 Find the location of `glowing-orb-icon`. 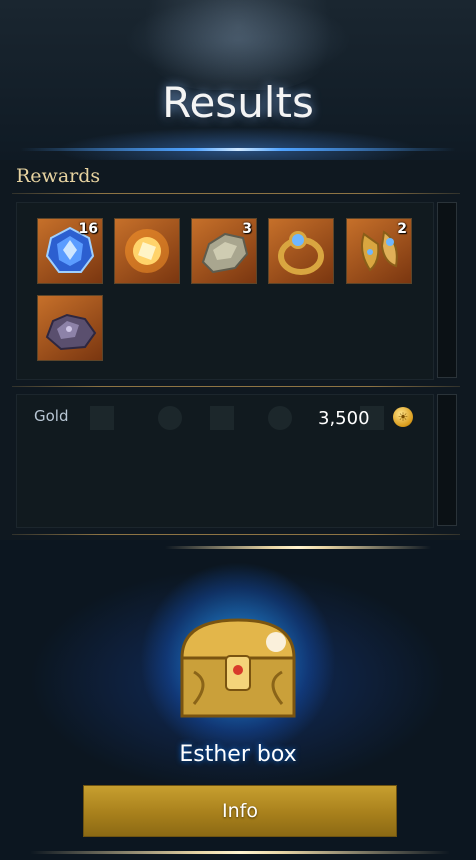

glowing-orb-icon is located at coordinates (147, 251).